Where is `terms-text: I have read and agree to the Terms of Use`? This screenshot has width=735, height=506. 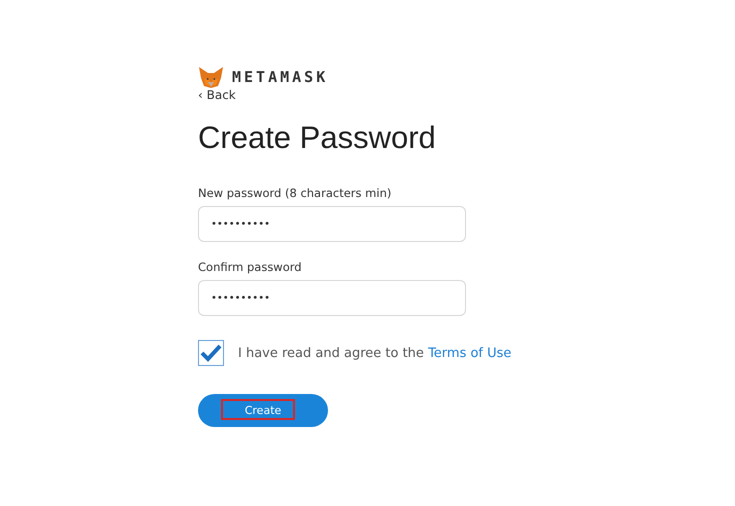 terms-text: I have read and agree to the Terms of Use is located at coordinates (375, 353).